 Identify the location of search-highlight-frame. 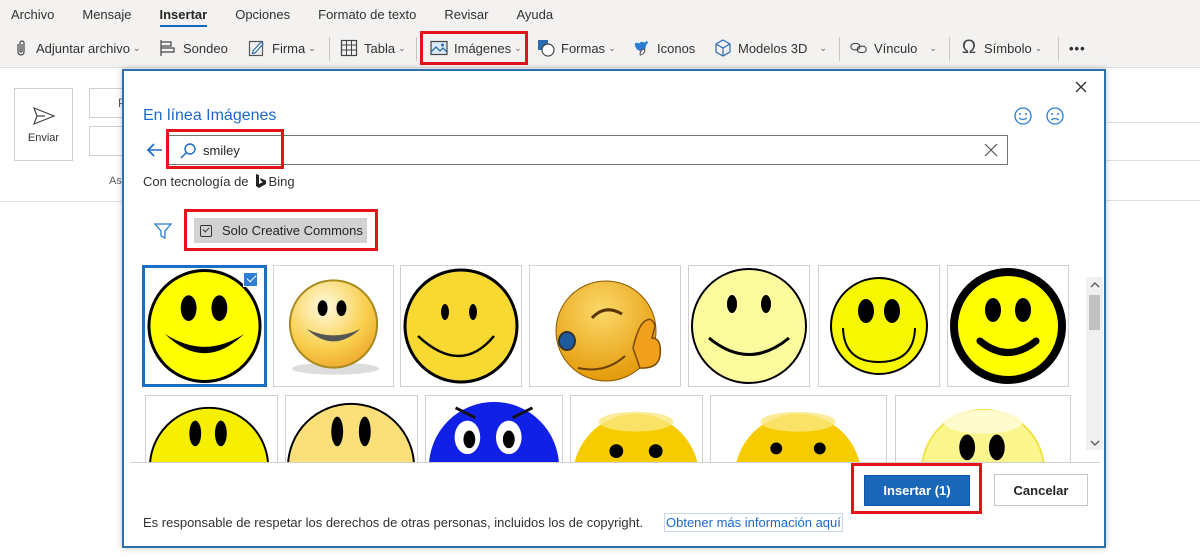
(225, 149).